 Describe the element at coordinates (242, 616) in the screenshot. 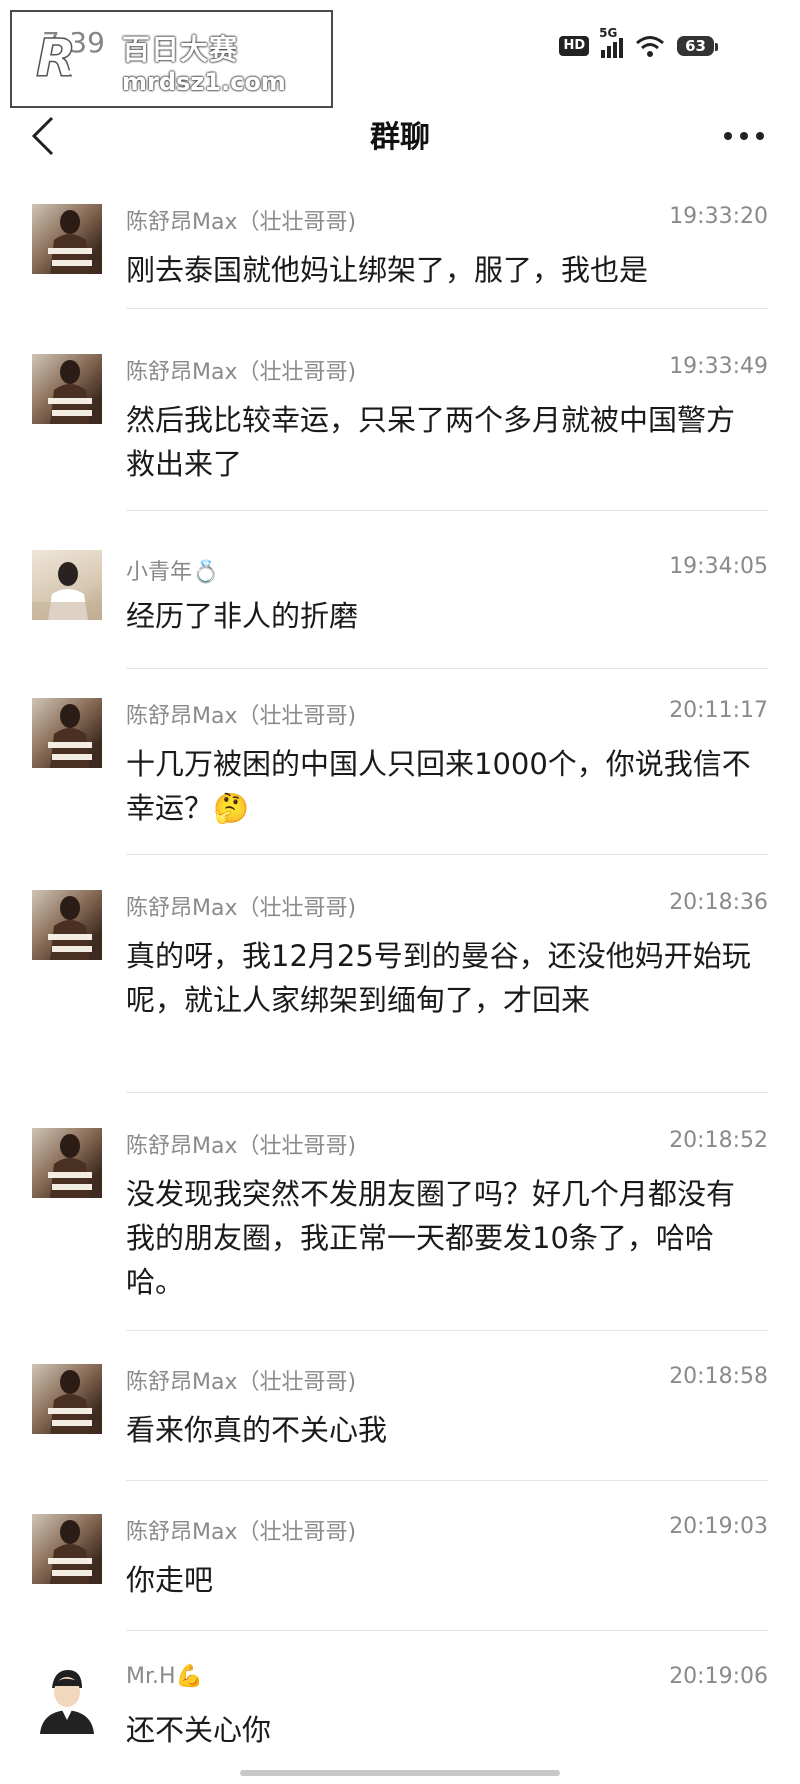

I see `message-text: 经历了非人的折磨` at that location.